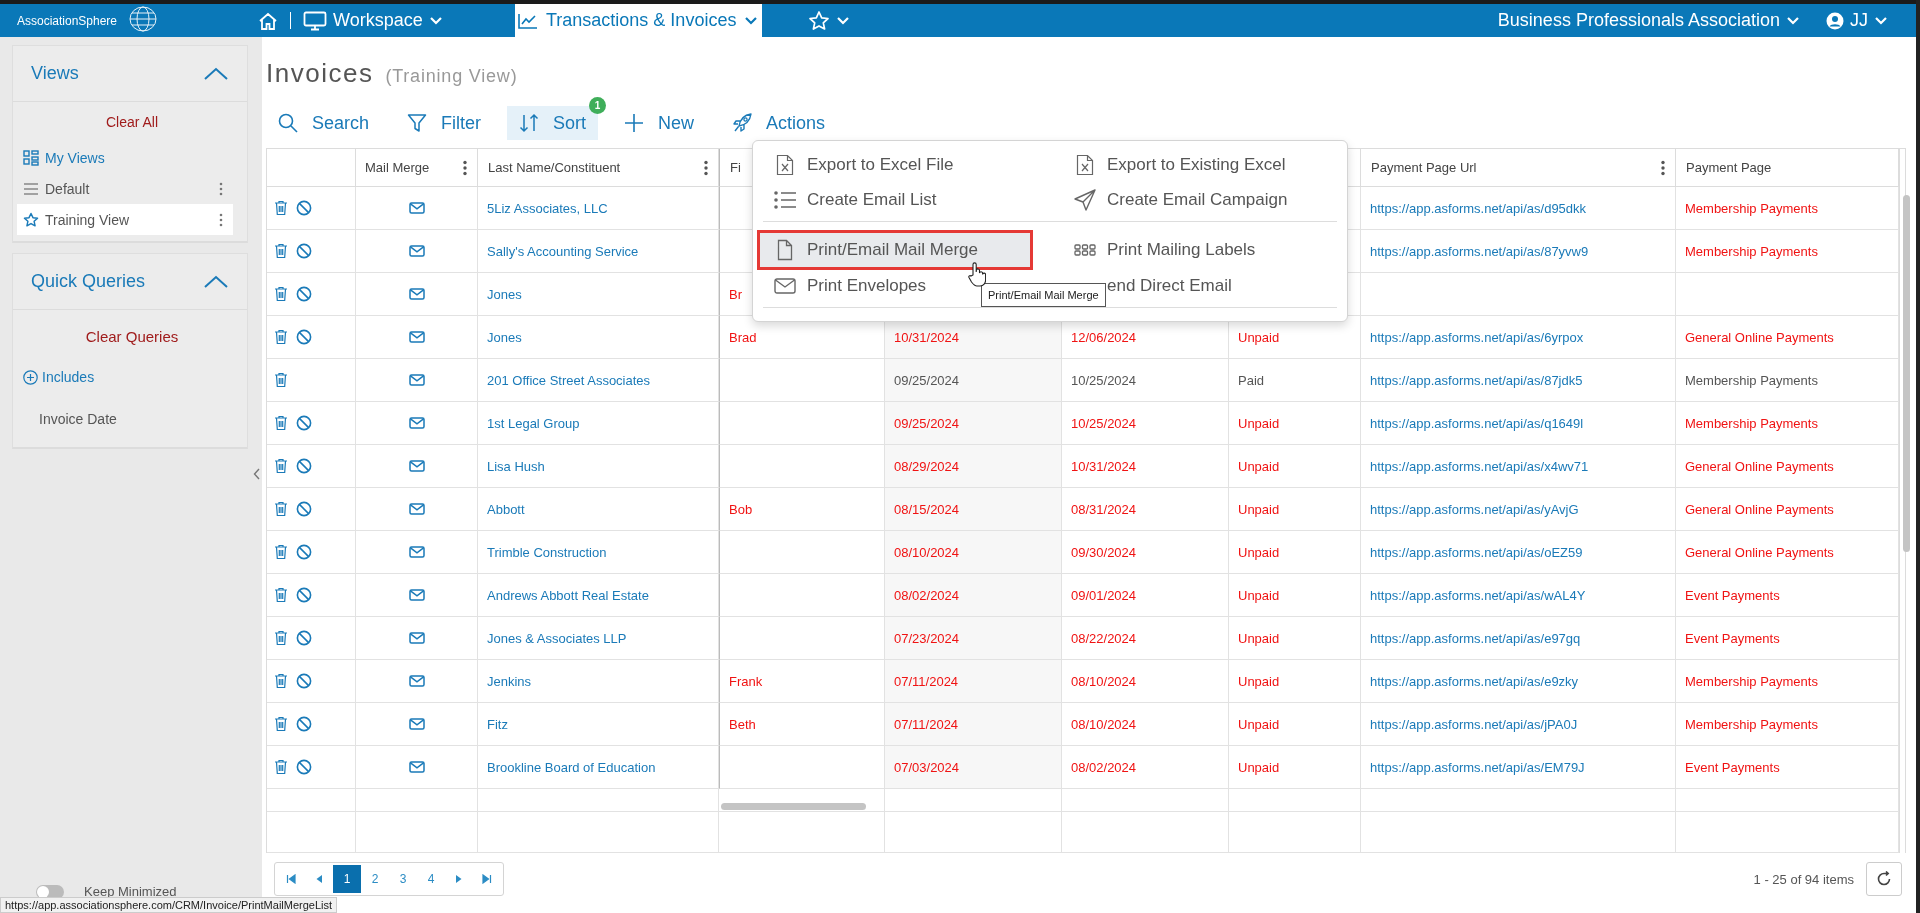 The height and width of the screenshot is (913, 1920). Describe the element at coordinates (444, 123) in the screenshot. I see `toolbar-button: Filter` at that location.